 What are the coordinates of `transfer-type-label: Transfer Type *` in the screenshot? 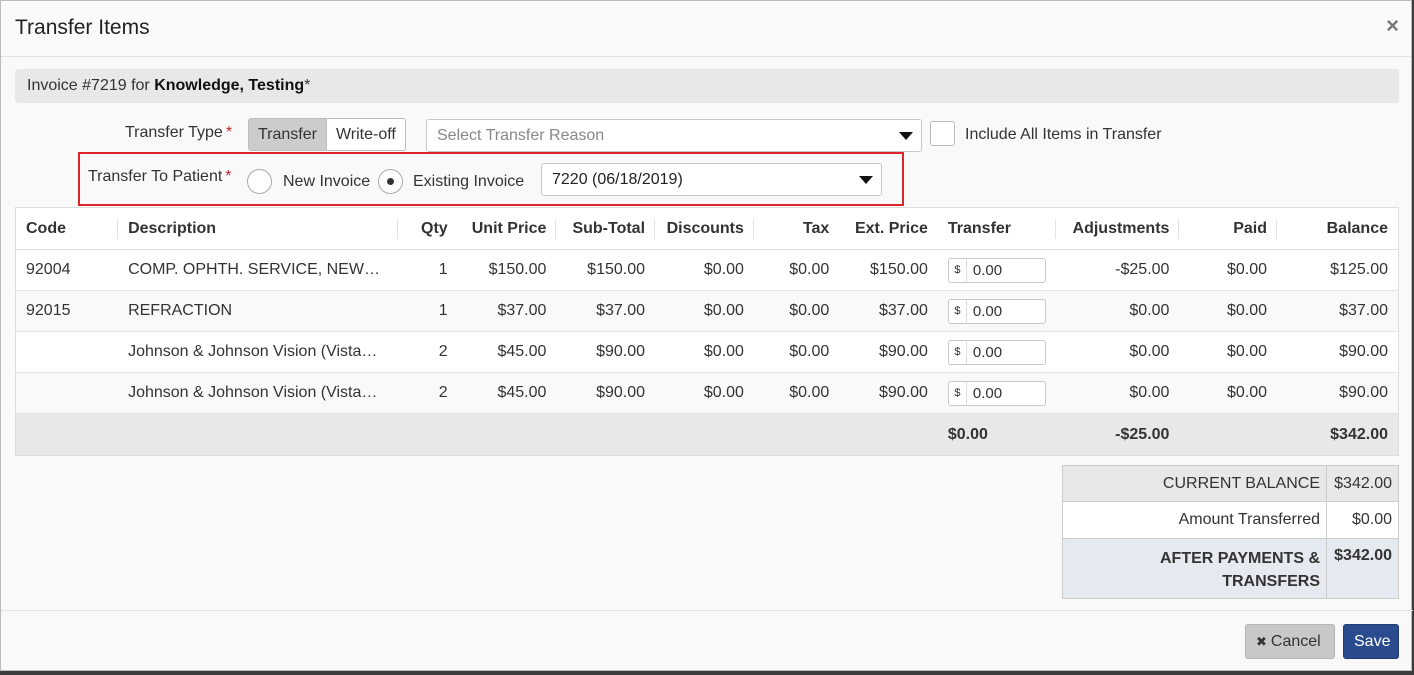 It's located at (178, 133).